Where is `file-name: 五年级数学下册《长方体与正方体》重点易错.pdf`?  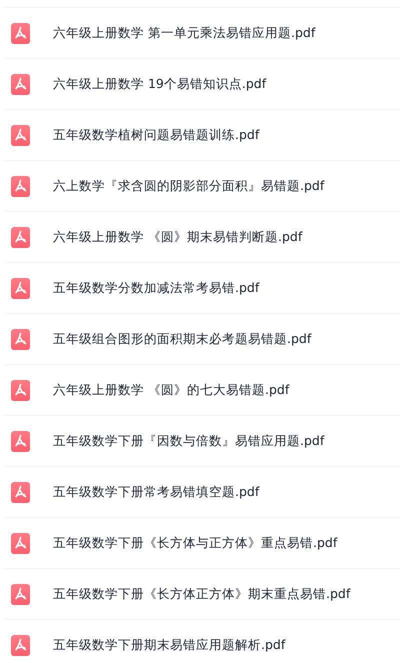 file-name: 五年级数学下册《长方体与正方体》重点易错.pdf is located at coordinates (195, 543).